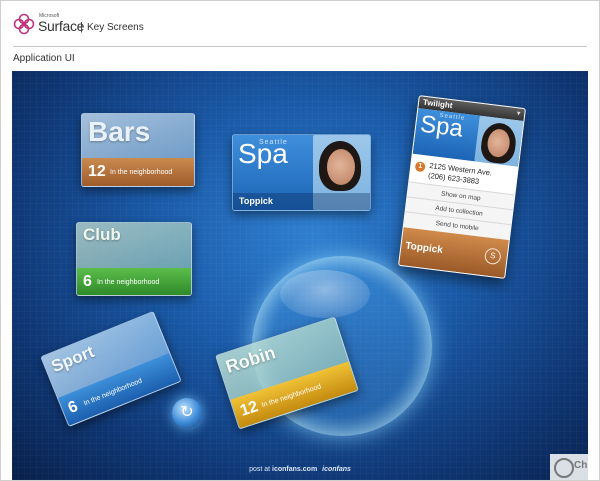 This screenshot has height=481, width=600. What do you see at coordinates (301, 201) in the screenshot?
I see `tile-footer: Toppick` at bounding box center [301, 201].